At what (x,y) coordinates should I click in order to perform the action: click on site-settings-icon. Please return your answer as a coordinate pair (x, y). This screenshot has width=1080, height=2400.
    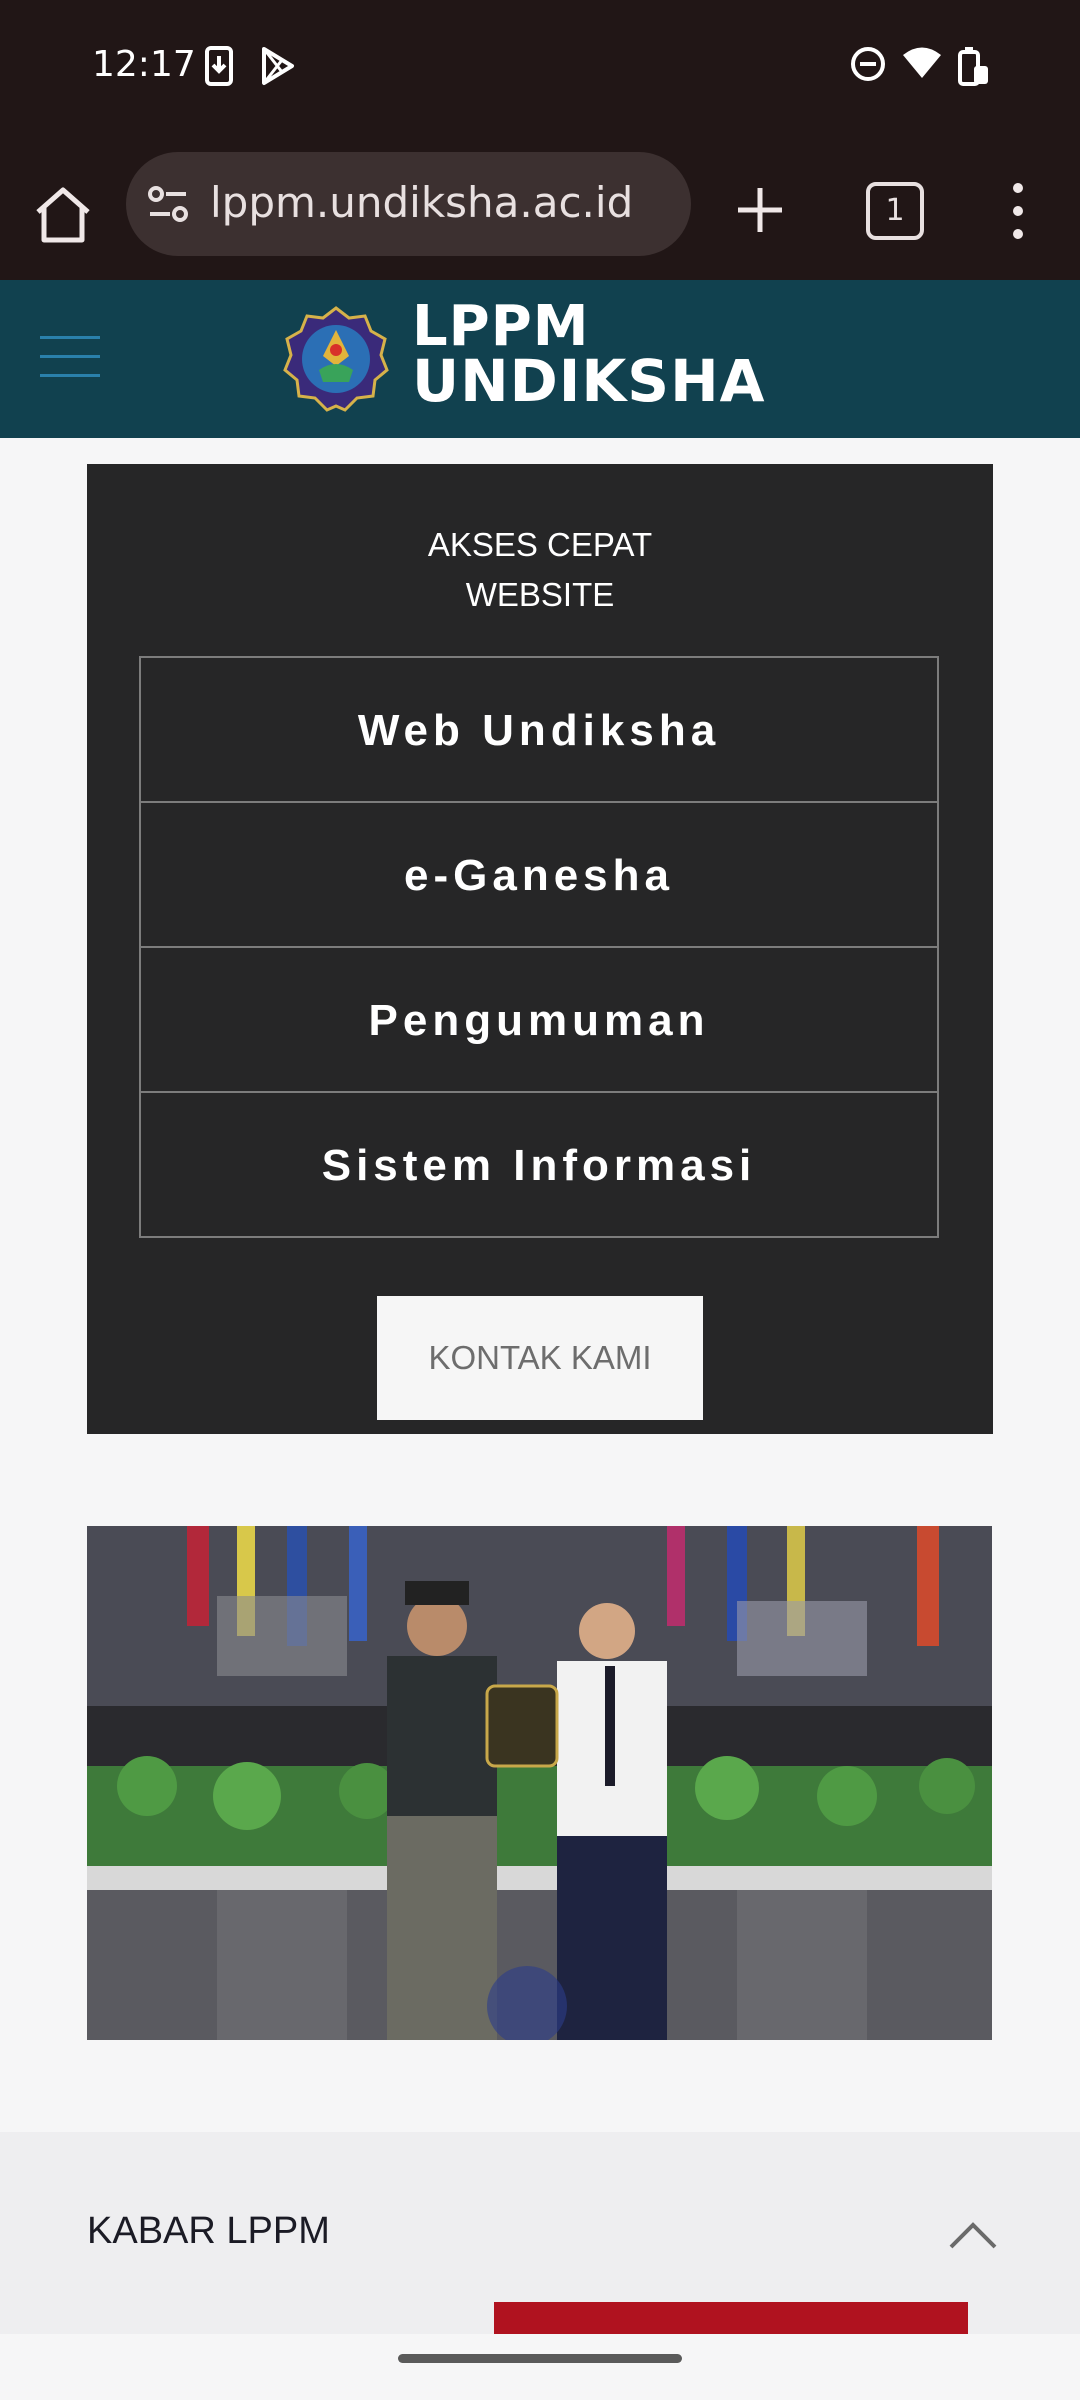
    Looking at the image, I should click on (168, 206).